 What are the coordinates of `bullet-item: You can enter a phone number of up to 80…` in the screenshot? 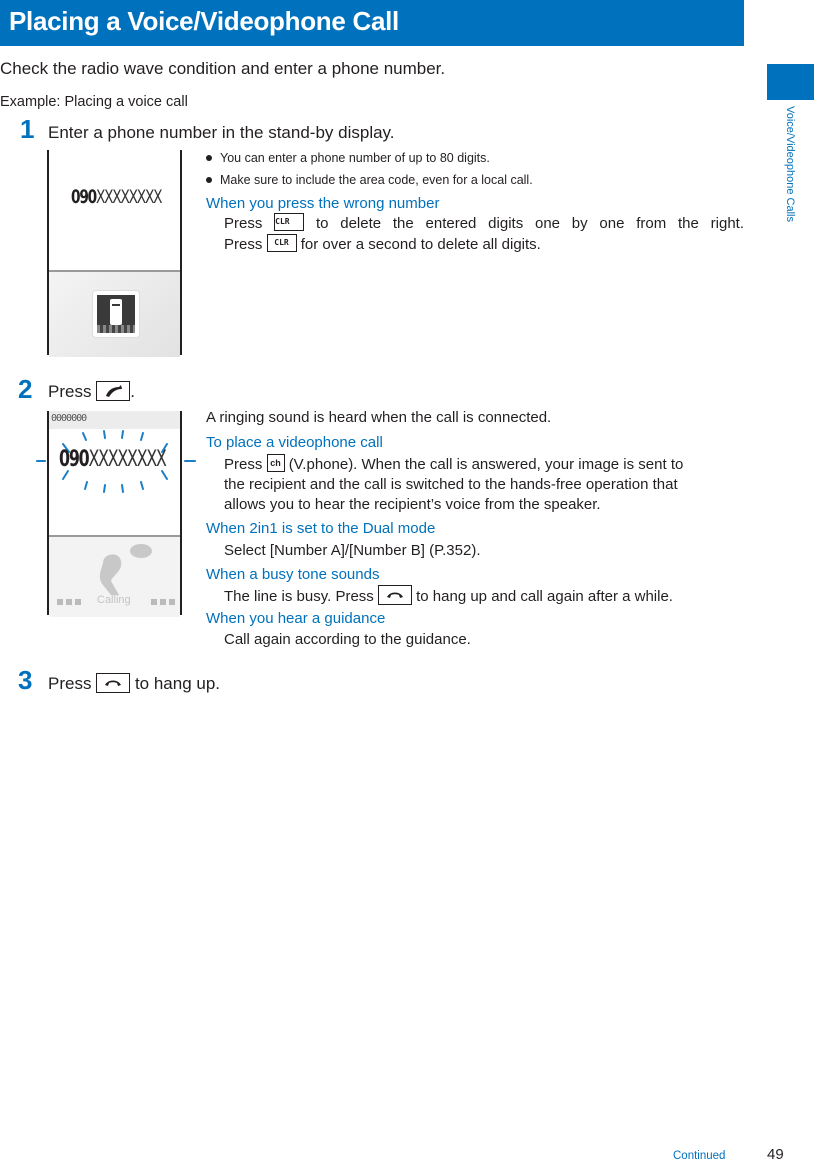 It's located at (348, 158).